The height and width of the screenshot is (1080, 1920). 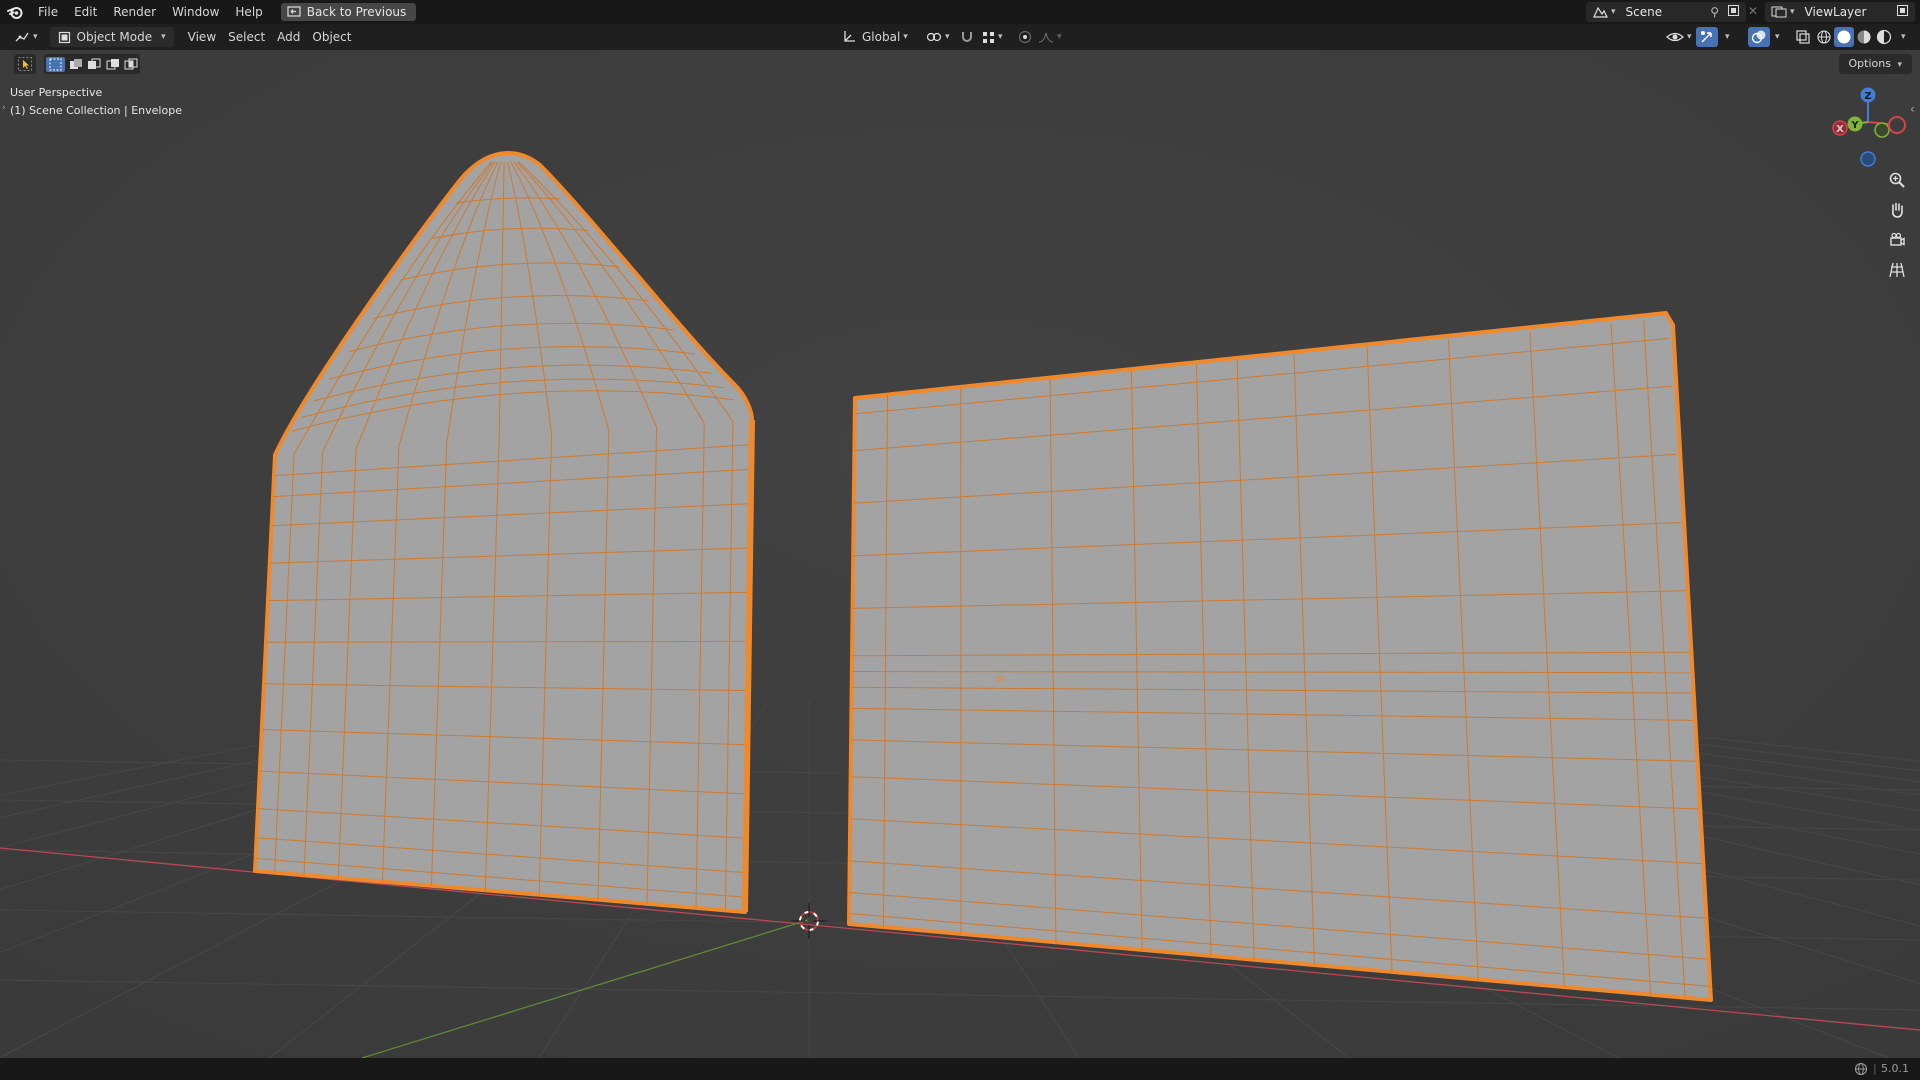 What do you see at coordinates (1025, 37) in the screenshot?
I see `proportional-editing-icon` at bounding box center [1025, 37].